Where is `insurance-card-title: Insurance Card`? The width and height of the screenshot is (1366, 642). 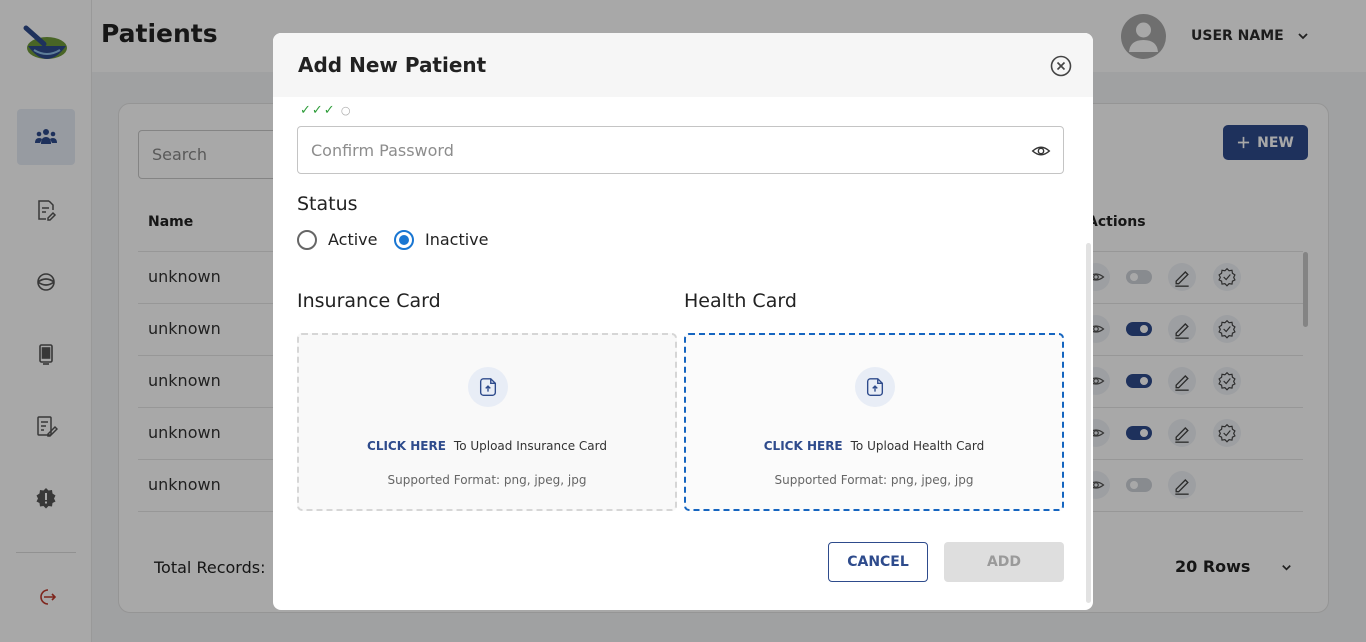
insurance-card-title: Insurance Card is located at coordinates (369, 301).